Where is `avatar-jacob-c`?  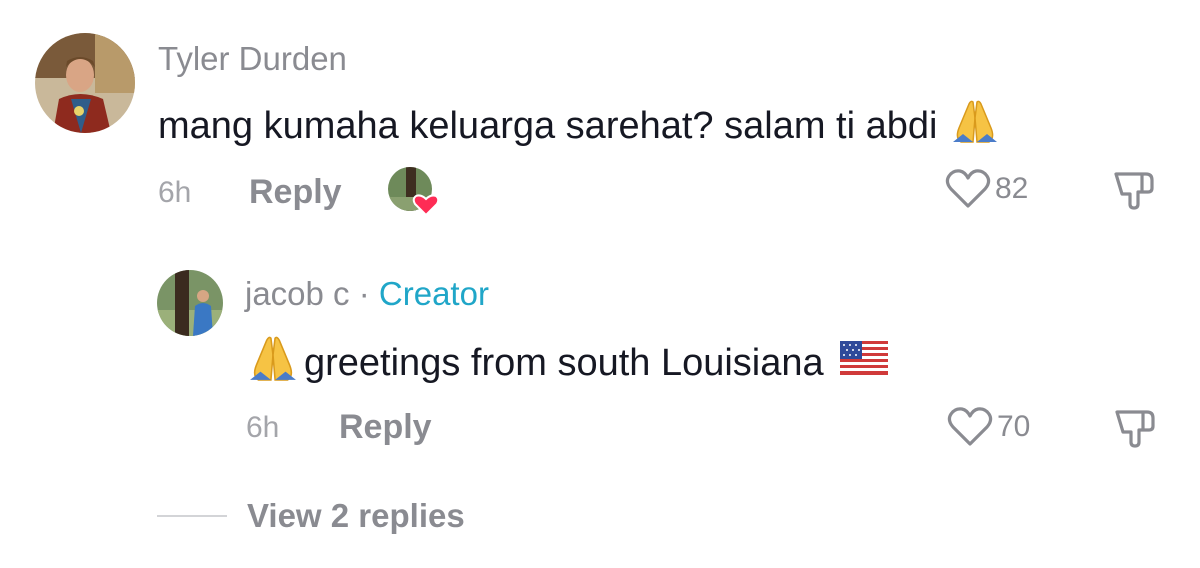 avatar-jacob-c is located at coordinates (190, 303).